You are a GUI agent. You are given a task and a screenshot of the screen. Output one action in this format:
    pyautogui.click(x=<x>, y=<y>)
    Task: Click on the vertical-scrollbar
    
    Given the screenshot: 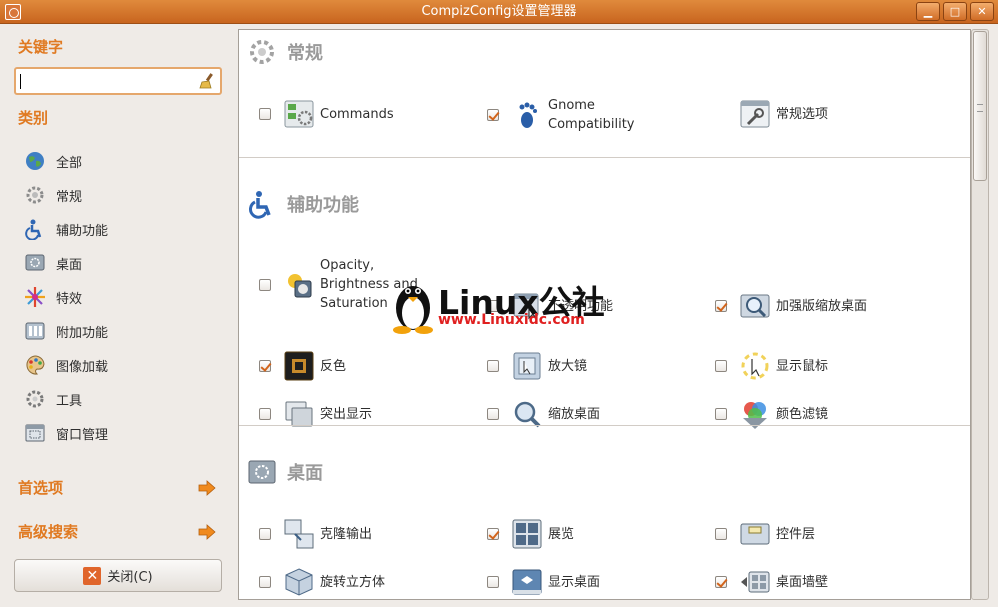 What is the action you would take?
    pyautogui.click(x=980, y=314)
    